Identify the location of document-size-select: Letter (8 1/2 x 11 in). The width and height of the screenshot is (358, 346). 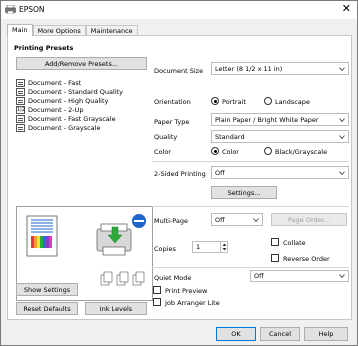
(280, 68).